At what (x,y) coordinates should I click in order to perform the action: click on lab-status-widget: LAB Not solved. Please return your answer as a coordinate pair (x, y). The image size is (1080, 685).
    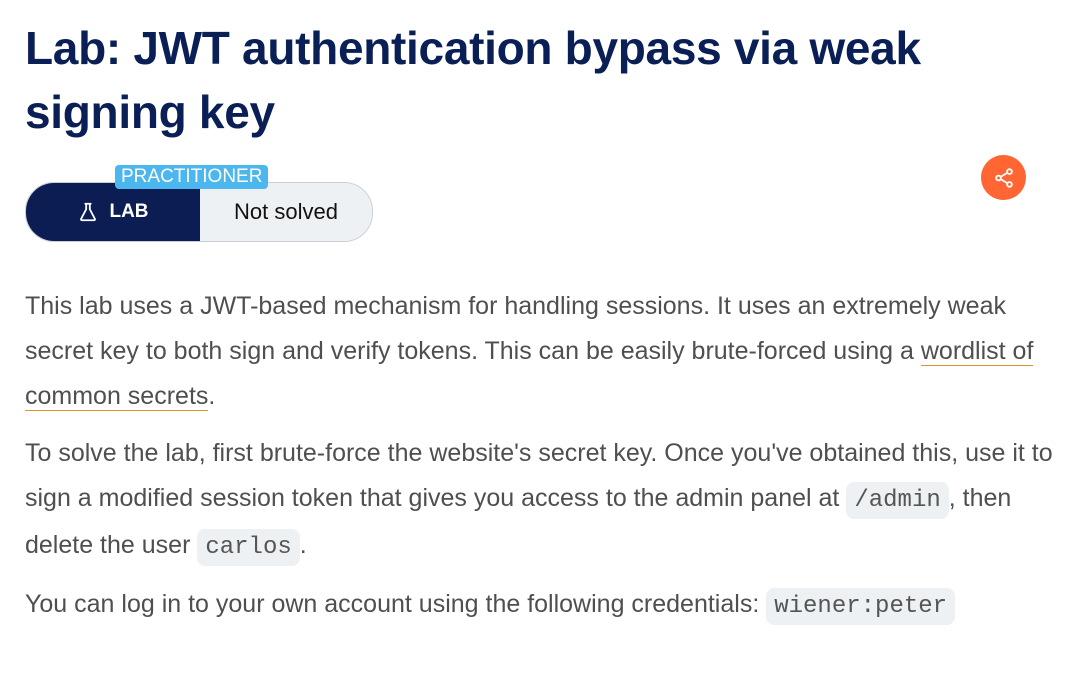
    Looking at the image, I should click on (199, 212).